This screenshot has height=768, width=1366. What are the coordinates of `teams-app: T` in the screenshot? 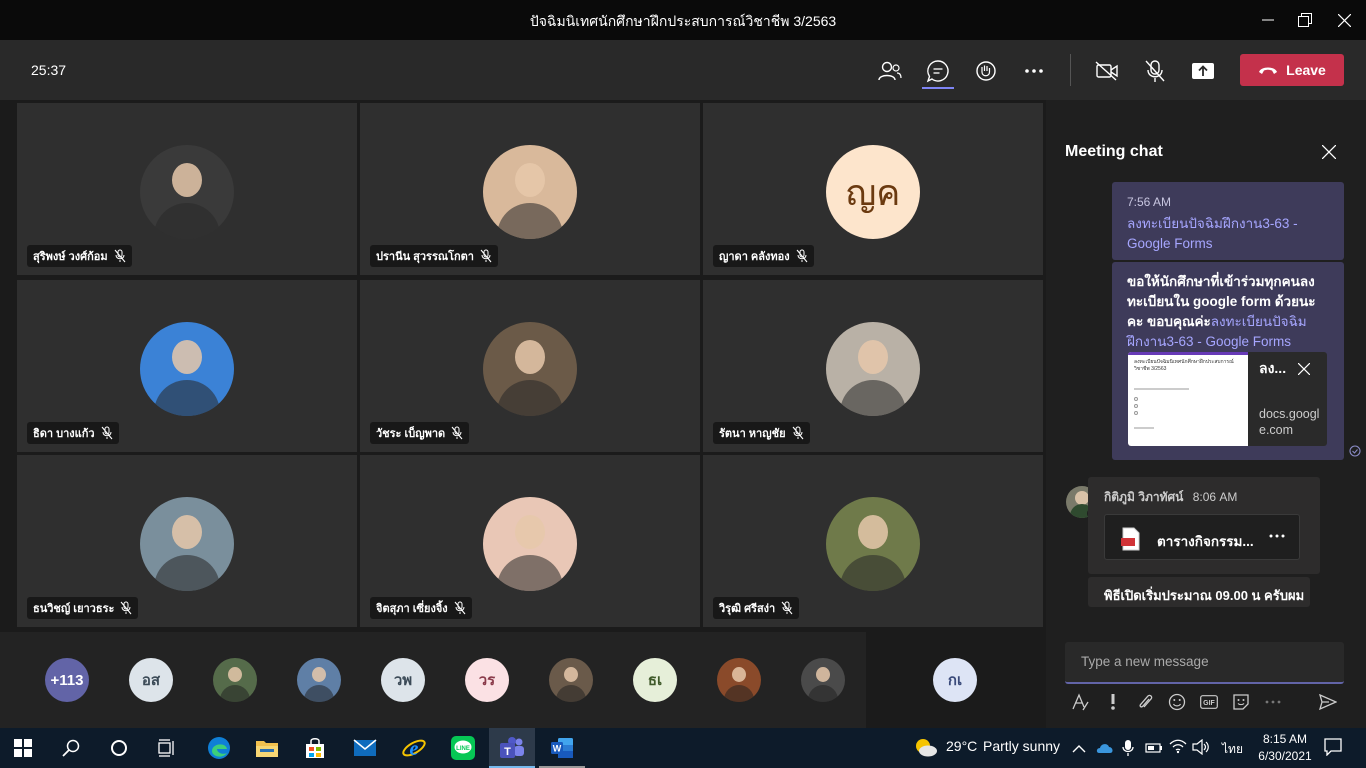 It's located at (512, 748).